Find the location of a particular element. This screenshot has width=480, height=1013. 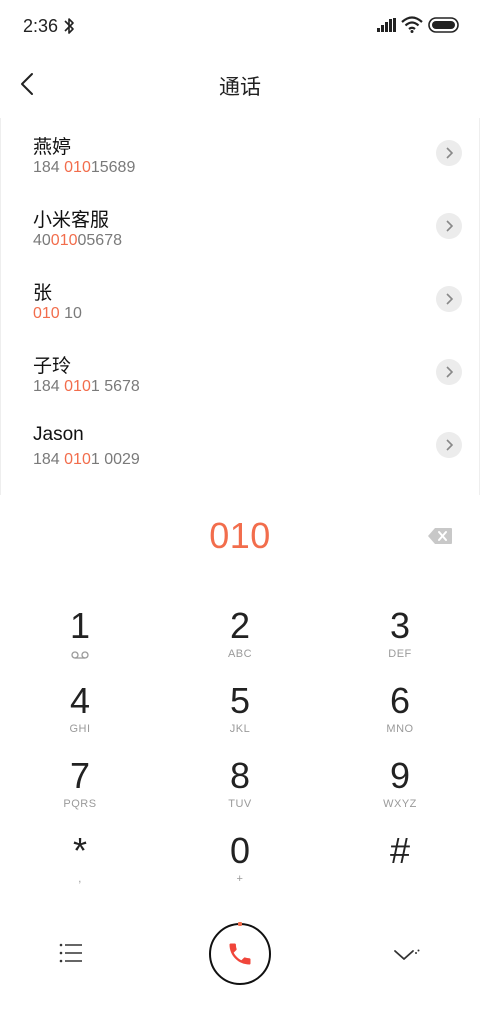

contact-number: 184 01015689 is located at coordinates (84, 167).